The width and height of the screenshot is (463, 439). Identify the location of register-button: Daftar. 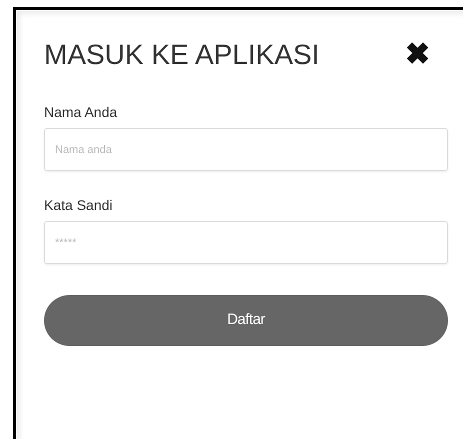
(246, 320).